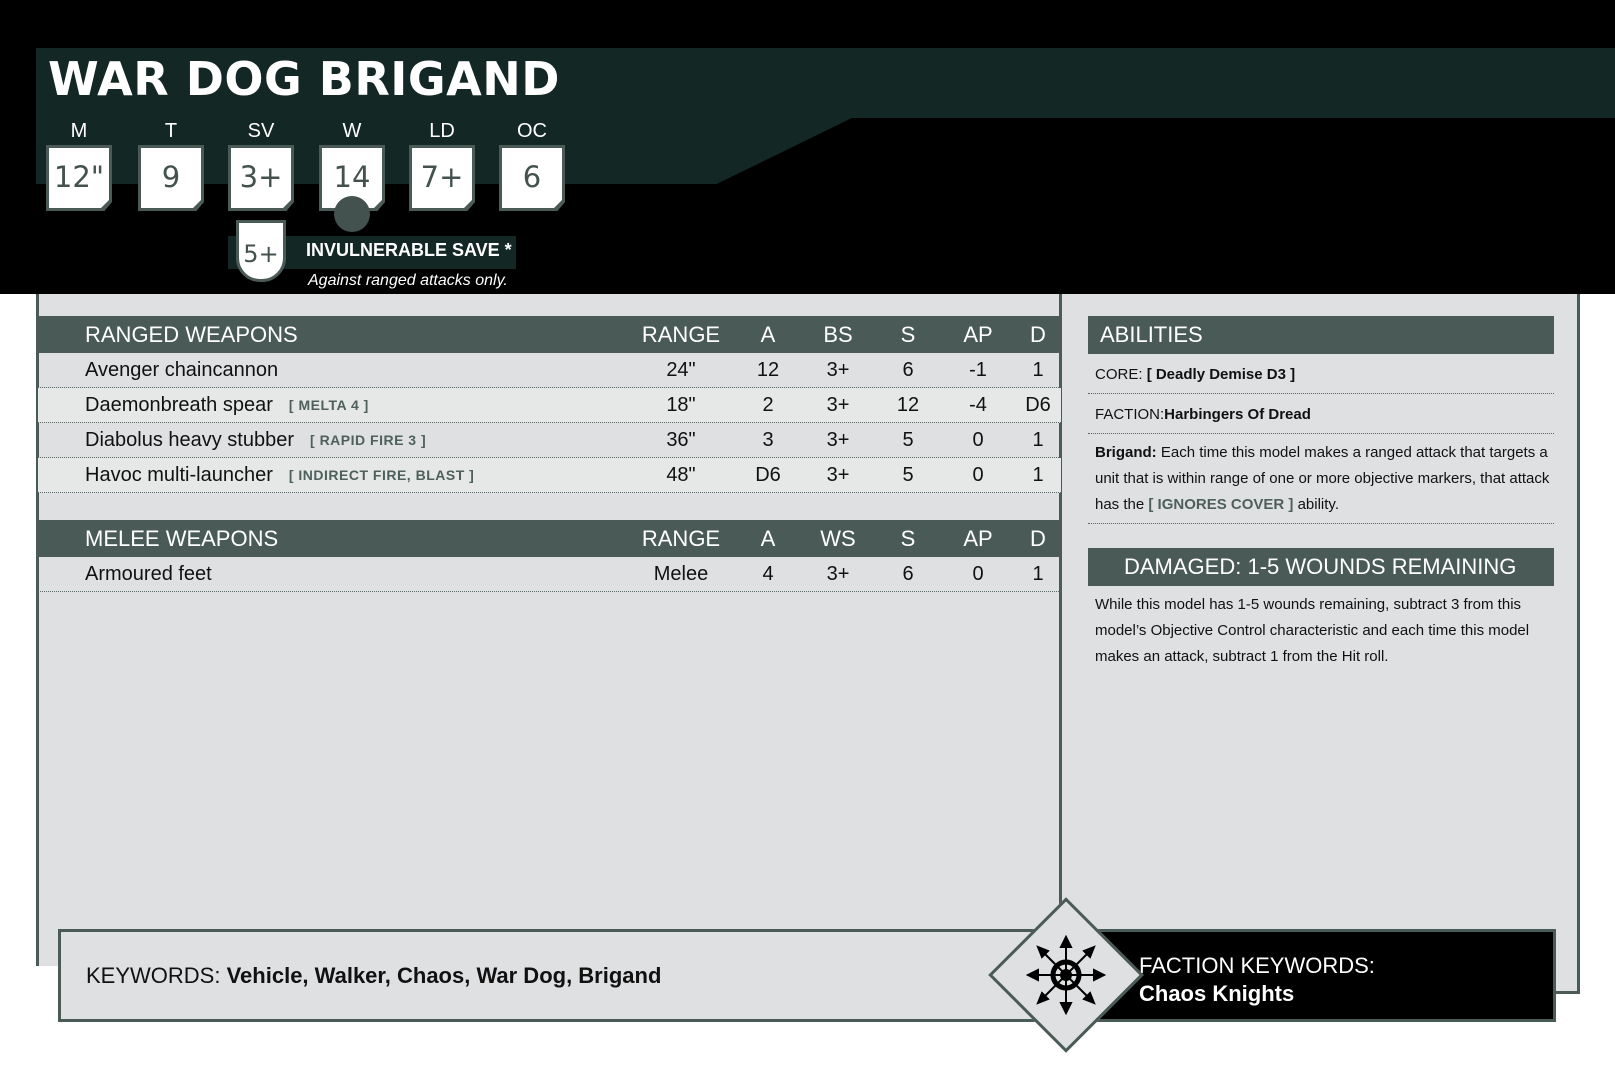  I want to click on weapon-name: Daemonbreath spear[ MELTA 4 ], so click(227, 404).